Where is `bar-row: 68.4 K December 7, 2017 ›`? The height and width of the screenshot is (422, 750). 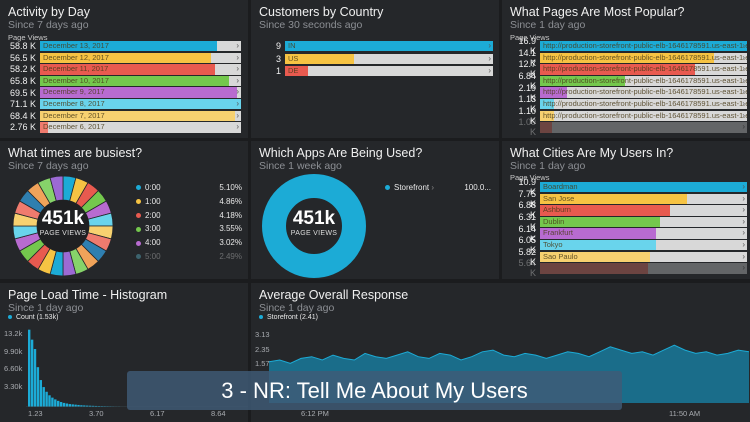 bar-row: 68.4 K December 7, 2017 › is located at coordinates (124, 115).